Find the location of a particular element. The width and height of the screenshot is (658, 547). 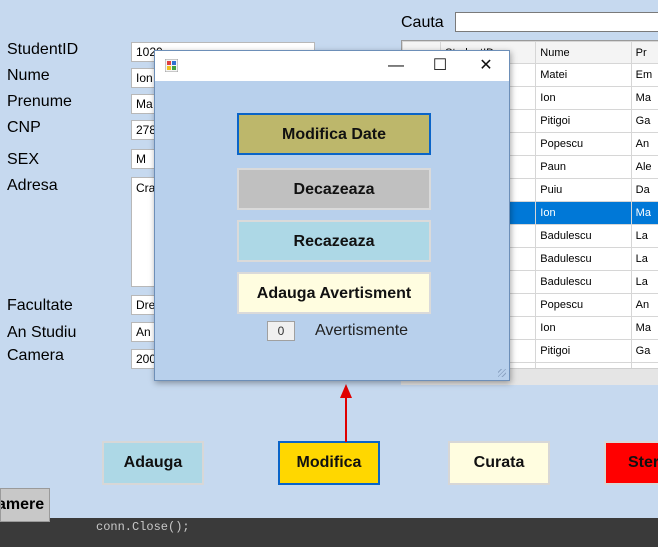

adauga-avertisment-button: Adauga Avertisment is located at coordinates (334, 293).